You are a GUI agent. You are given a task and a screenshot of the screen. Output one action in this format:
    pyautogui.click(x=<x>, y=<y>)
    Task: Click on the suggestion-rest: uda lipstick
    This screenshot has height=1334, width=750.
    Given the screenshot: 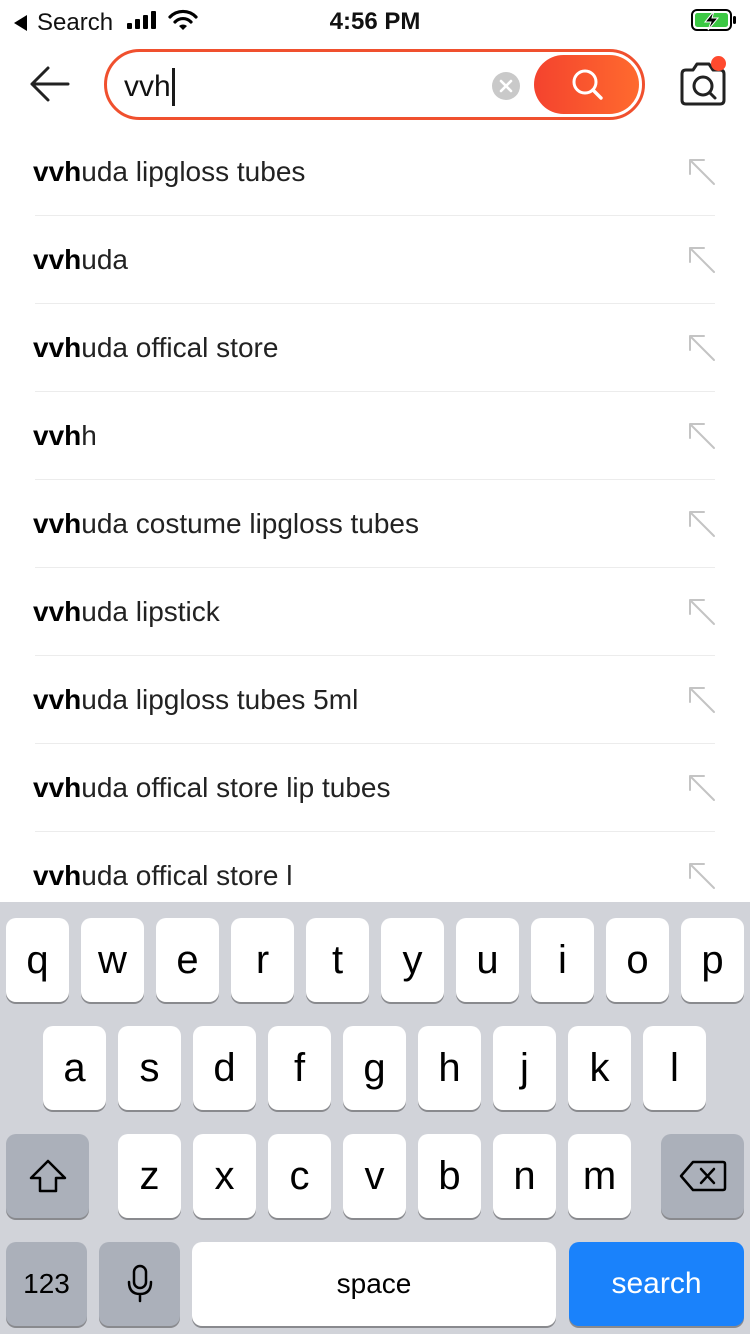 What is the action you would take?
    pyautogui.click(x=150, y=611)
    